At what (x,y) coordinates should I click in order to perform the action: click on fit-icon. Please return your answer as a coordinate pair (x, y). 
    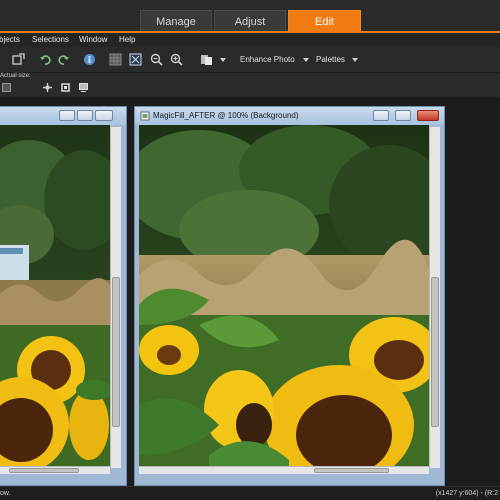
    Looking at the image, I should click on (135, 59).